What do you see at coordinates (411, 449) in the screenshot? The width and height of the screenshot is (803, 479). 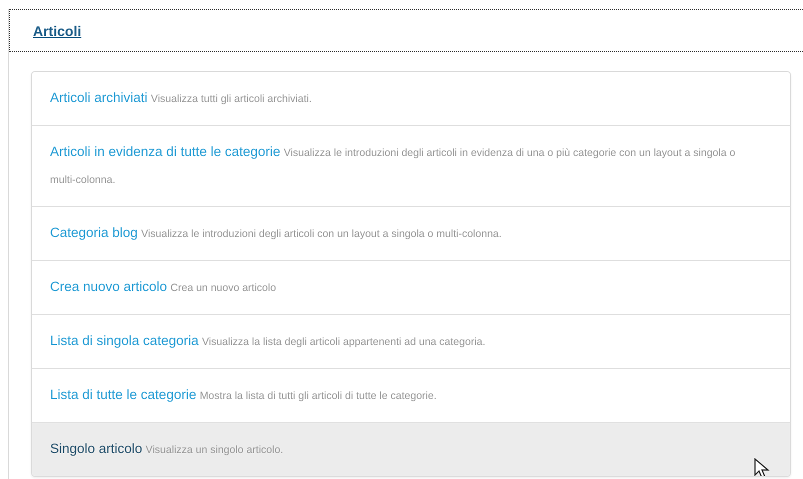 I see `menu-type-item: Singolo articolo Visualizza un singolo articolo.` at bounding box center [411, 449].